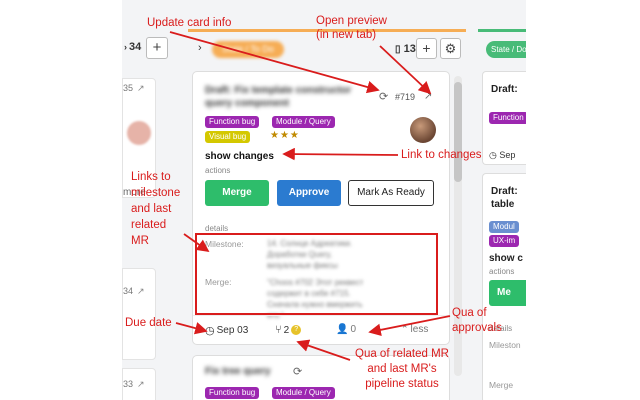 This screenshot has height=400, width=640. Describe the element at coordinates (506, 49) in the screenshot. I see `column-state-tag: State / Done` at that location.